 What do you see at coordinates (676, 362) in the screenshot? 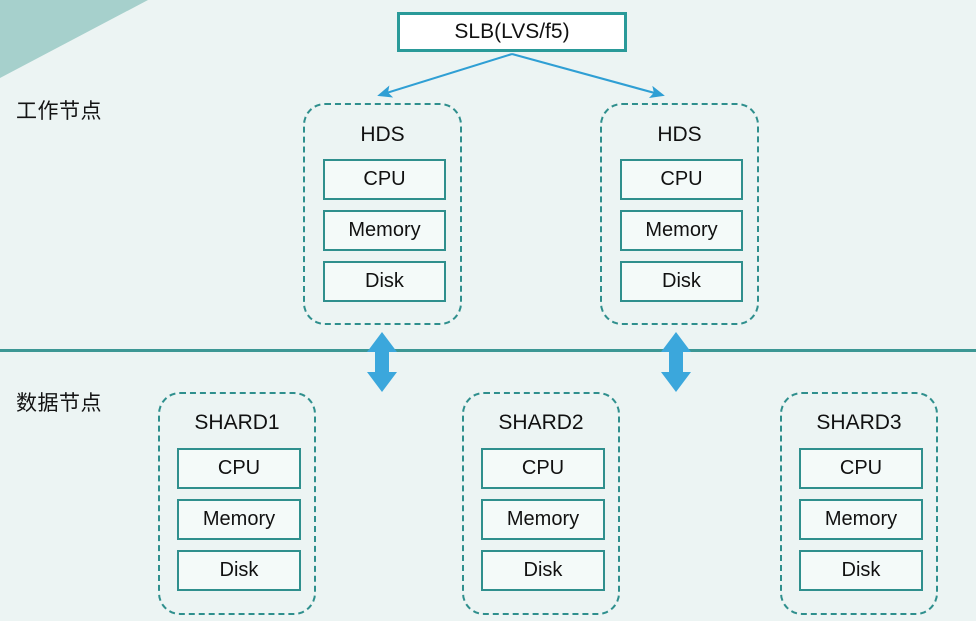
I see `bidirectional-arrow-right` at bounding box center [676, 362].